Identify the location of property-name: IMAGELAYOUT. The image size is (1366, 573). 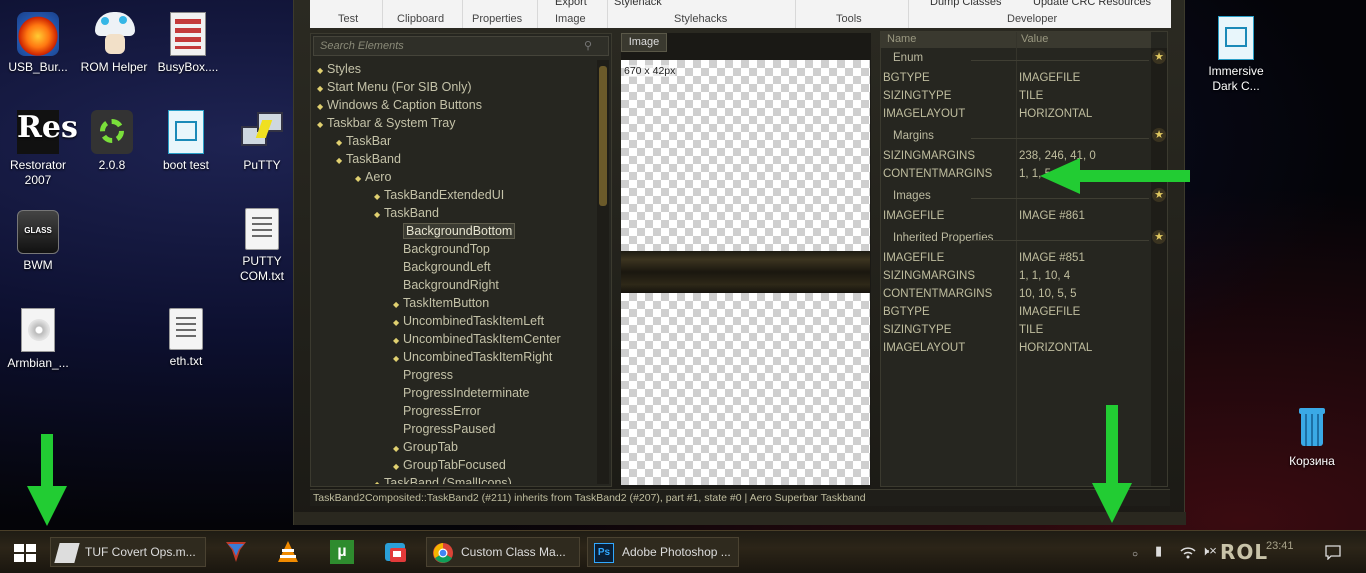
(924, 348).